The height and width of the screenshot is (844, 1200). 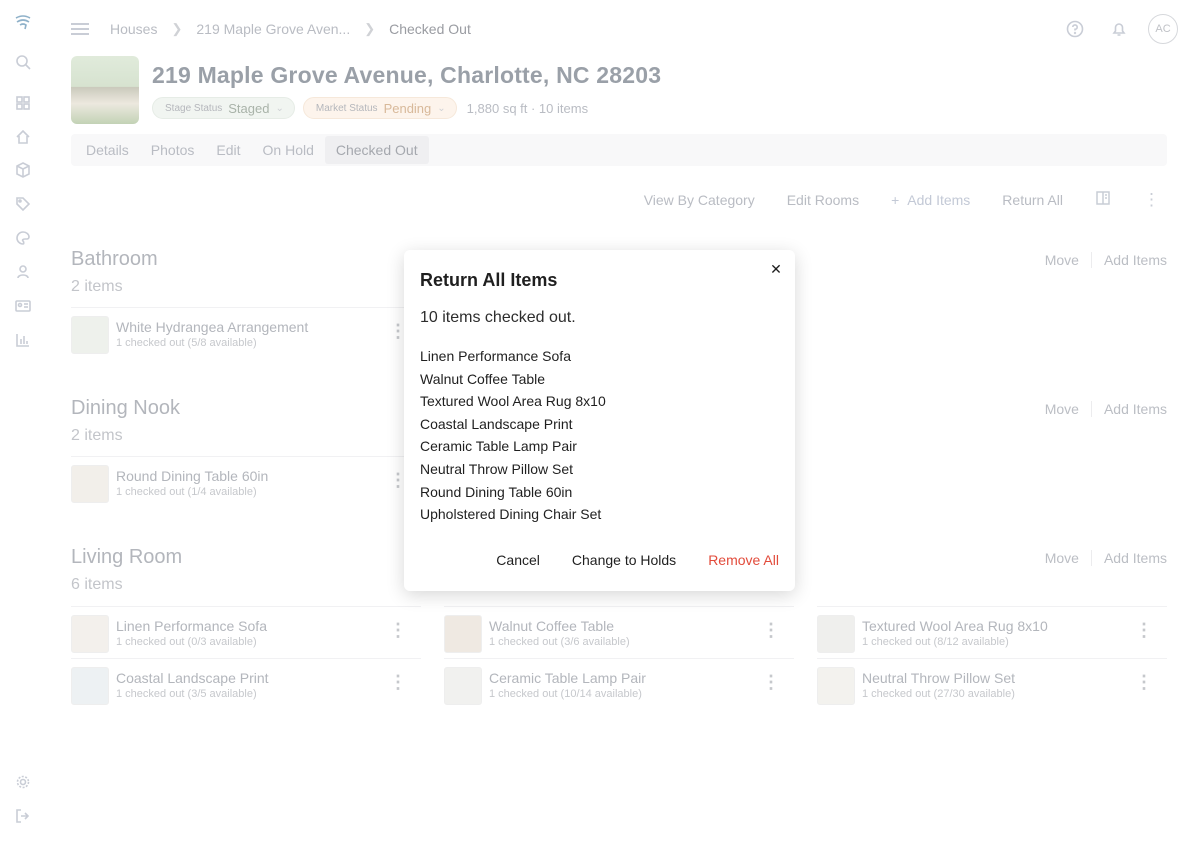 What do you see at coordinates (23, 272) in the screenshot?
I see `user-icon` at bounding box center [23, 272].